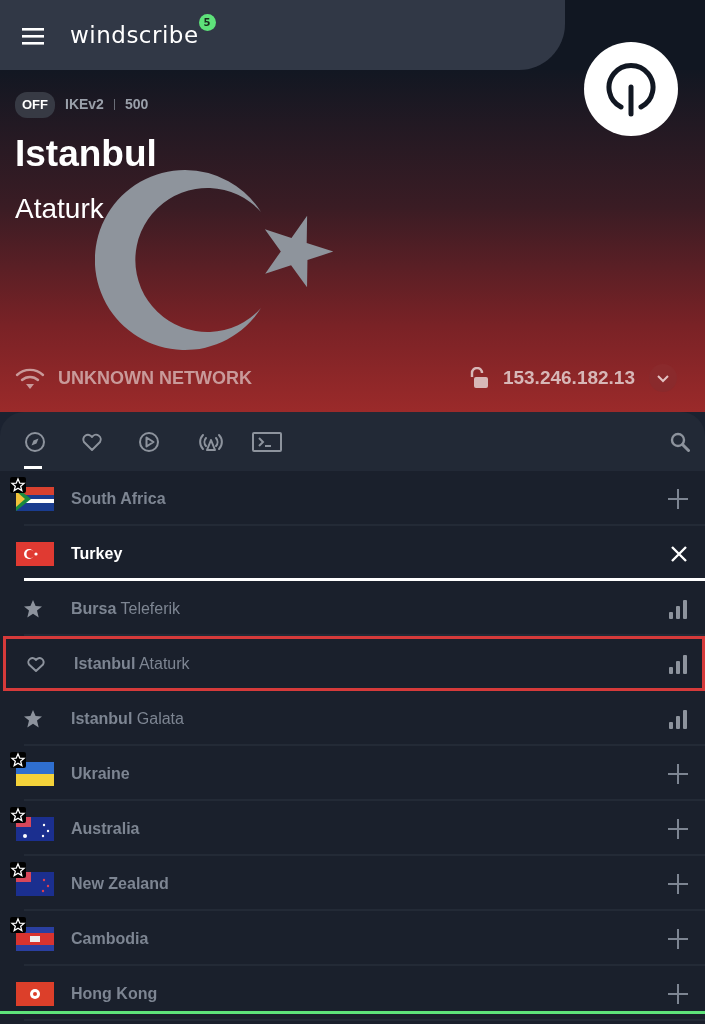 The image size is (705, 1024). I want to click on terminal-icon, so click(267, 441).